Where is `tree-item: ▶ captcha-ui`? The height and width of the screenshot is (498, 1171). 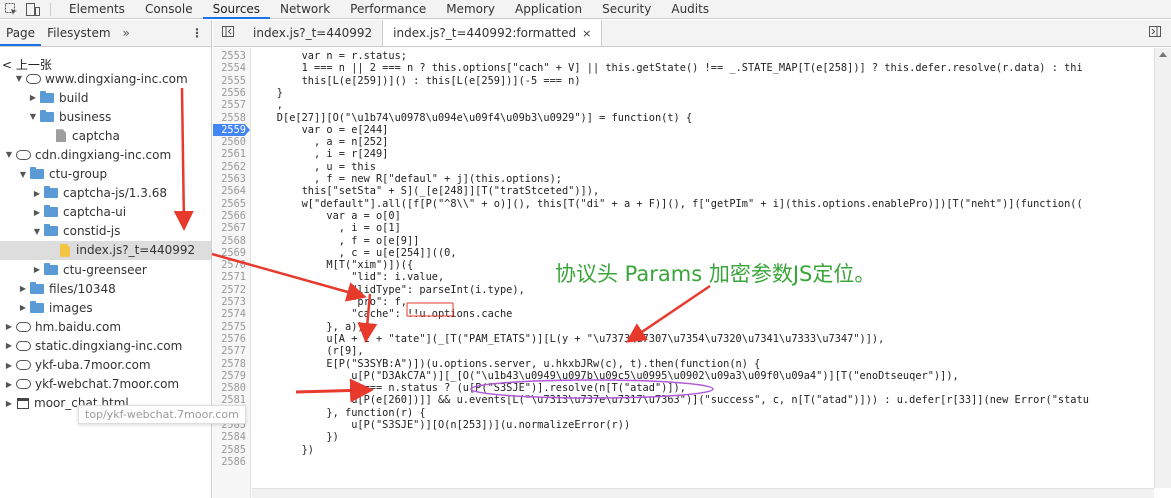
tree-item: ▶ captcha-ui is located at coordinates (105, 212).